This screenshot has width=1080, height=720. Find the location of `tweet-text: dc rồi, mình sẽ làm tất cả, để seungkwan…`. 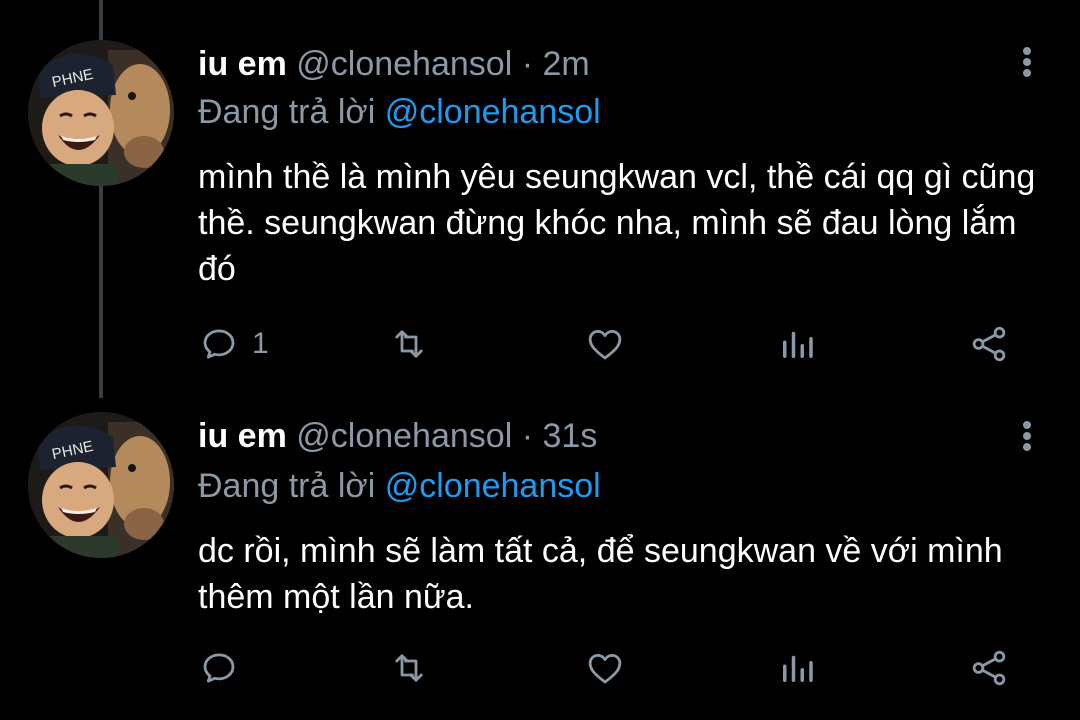

tweet-text: dc rồi, mình sẽ làm tất cả, để seungkwan… is located at coordinates (600, 574).